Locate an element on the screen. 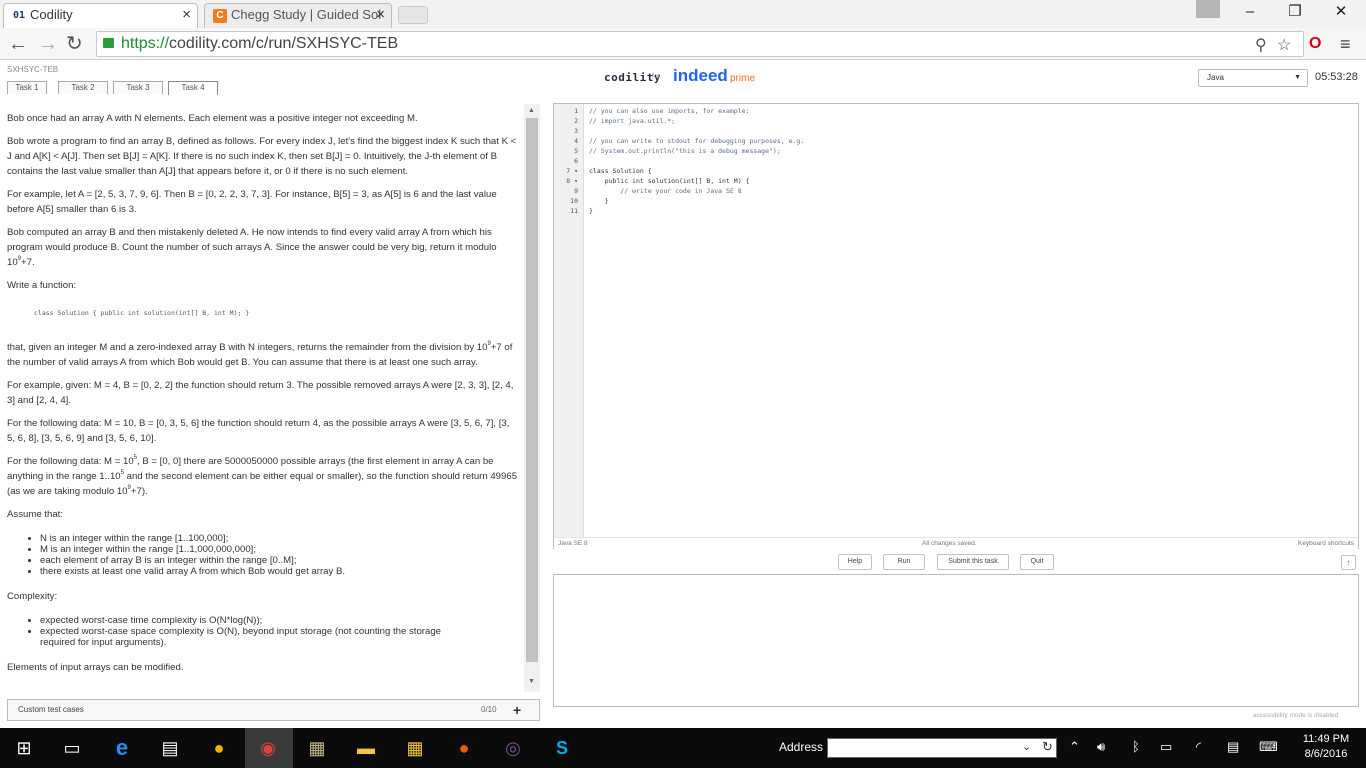 The image size is (1366, 768). taskbar-address-input: ⌄ ↻ is located at coordinates (942, 748).